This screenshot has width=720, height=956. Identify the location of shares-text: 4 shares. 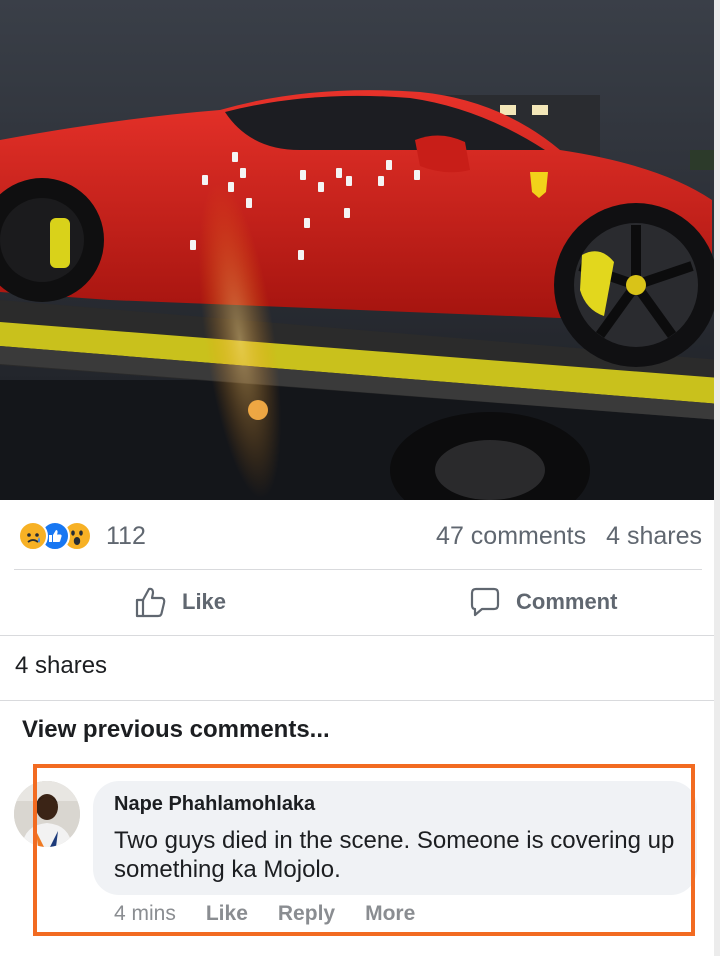
(61, 666).